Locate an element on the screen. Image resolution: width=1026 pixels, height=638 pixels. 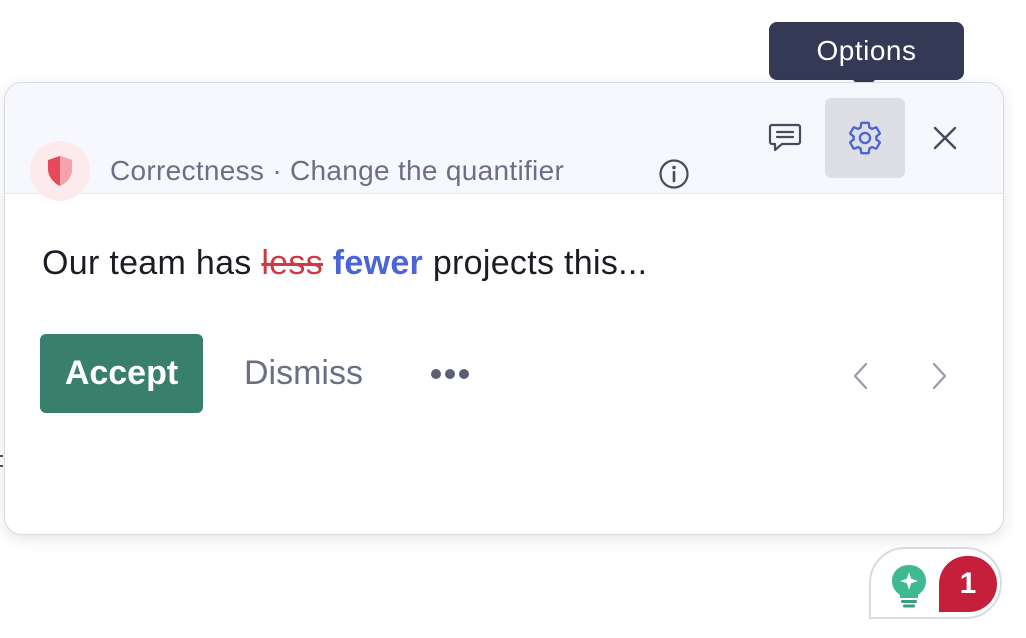
added-word: fewer is located at coordinates (378, 263).